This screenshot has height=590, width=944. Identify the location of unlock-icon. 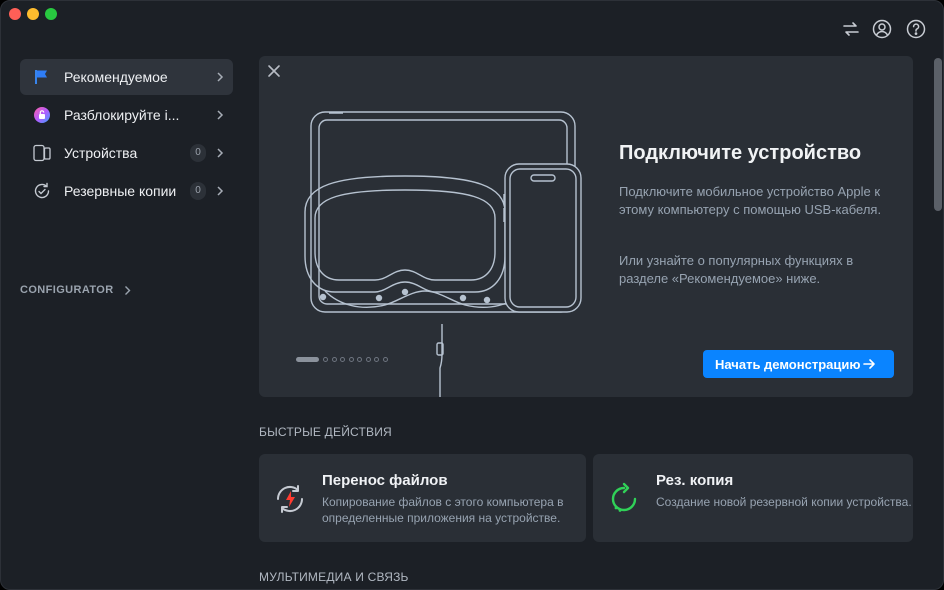
(42, 115).